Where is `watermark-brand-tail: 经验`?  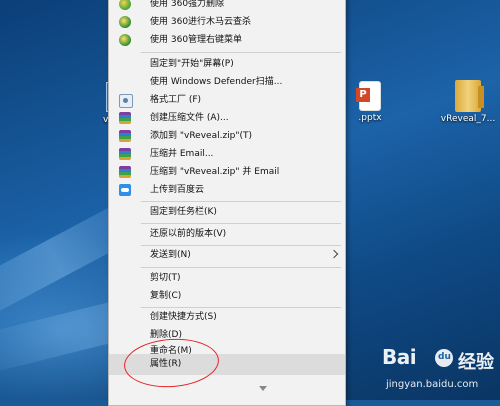 watermark-brand-tail: 经验 is located at coordinates (476, 362).